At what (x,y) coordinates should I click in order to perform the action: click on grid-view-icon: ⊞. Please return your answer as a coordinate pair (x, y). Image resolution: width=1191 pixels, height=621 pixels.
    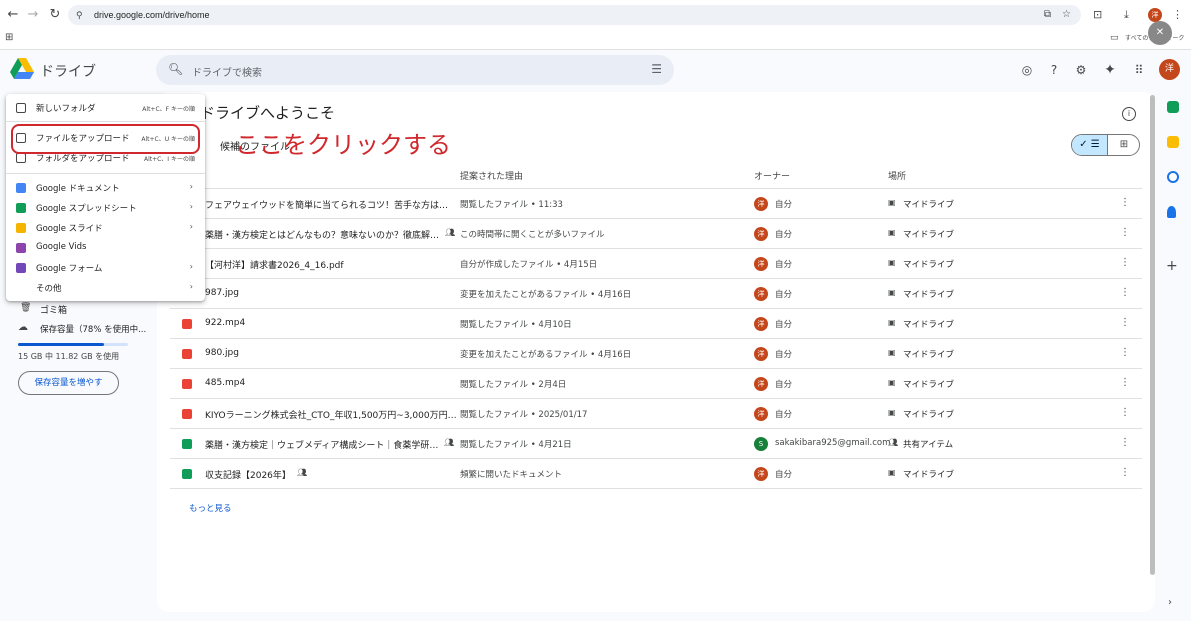
    Looking at the image, I should click on (1123, 145).